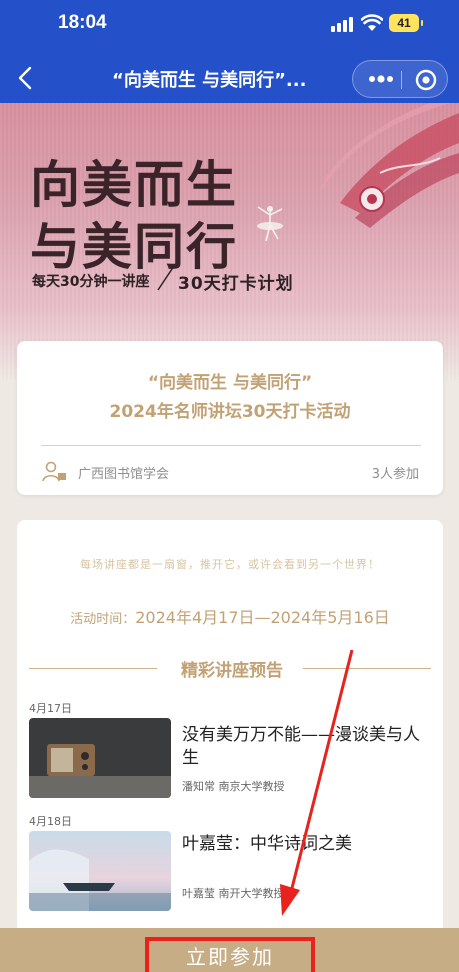 This screenshot has height=972, width=459. Describe the element at coordinates (367, 668) in the screenshot. I see `section-line-right` at that location.